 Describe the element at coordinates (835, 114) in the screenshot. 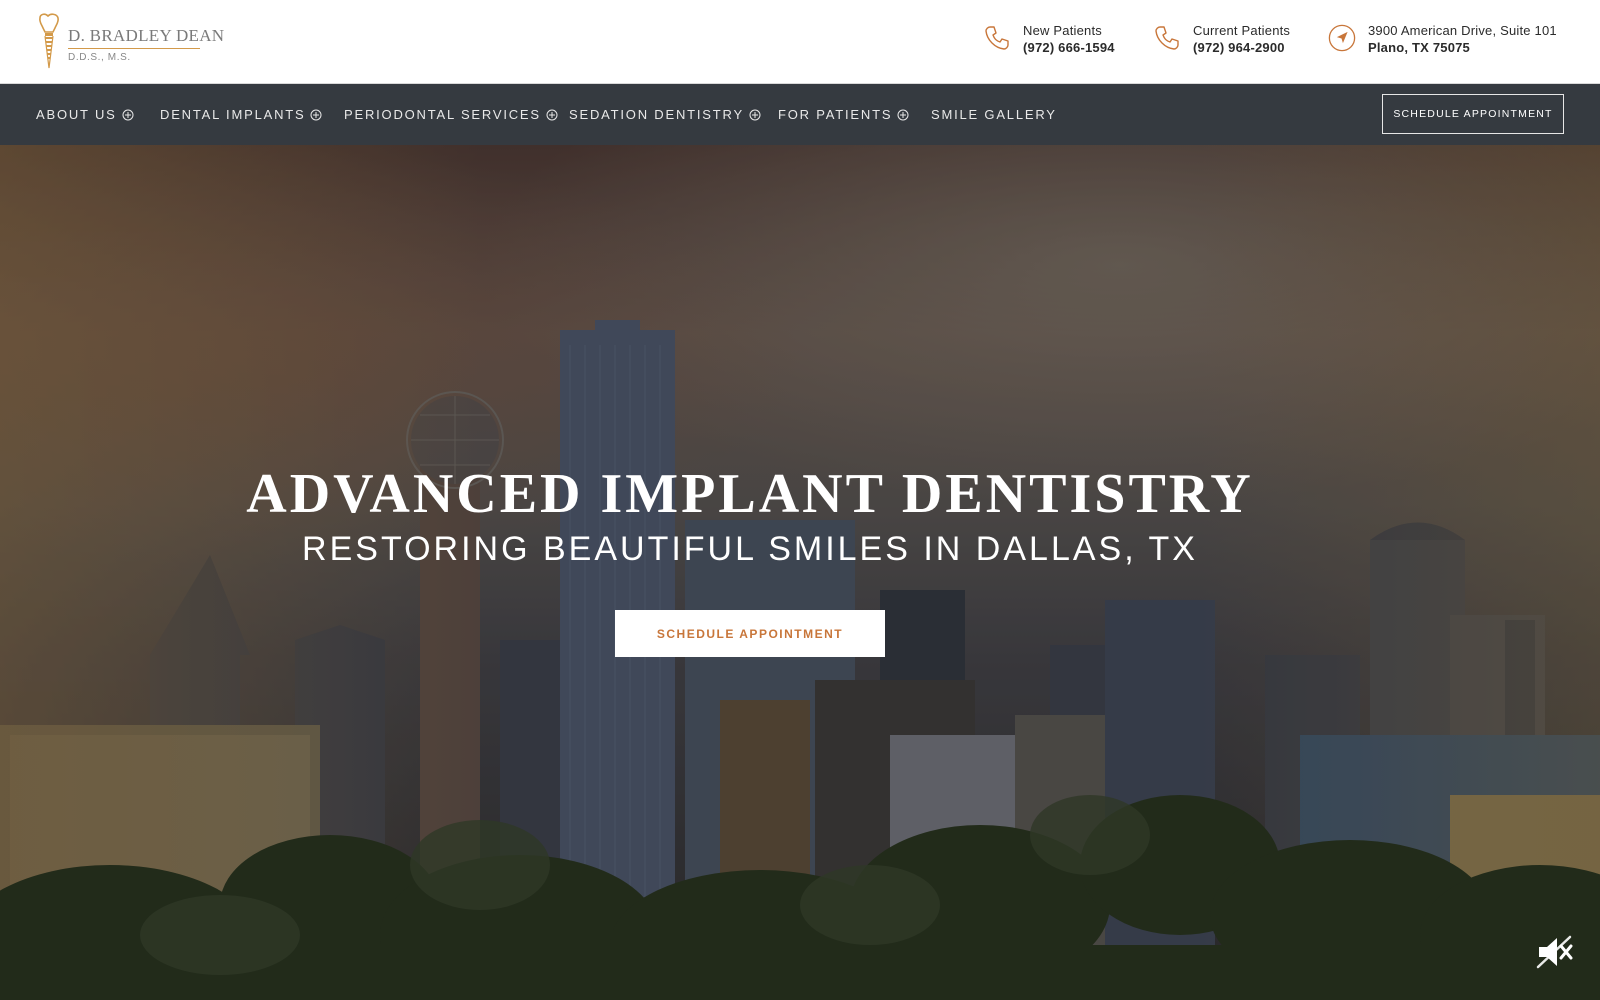

I see `nav-label: FOR PATIENTS` at that location.